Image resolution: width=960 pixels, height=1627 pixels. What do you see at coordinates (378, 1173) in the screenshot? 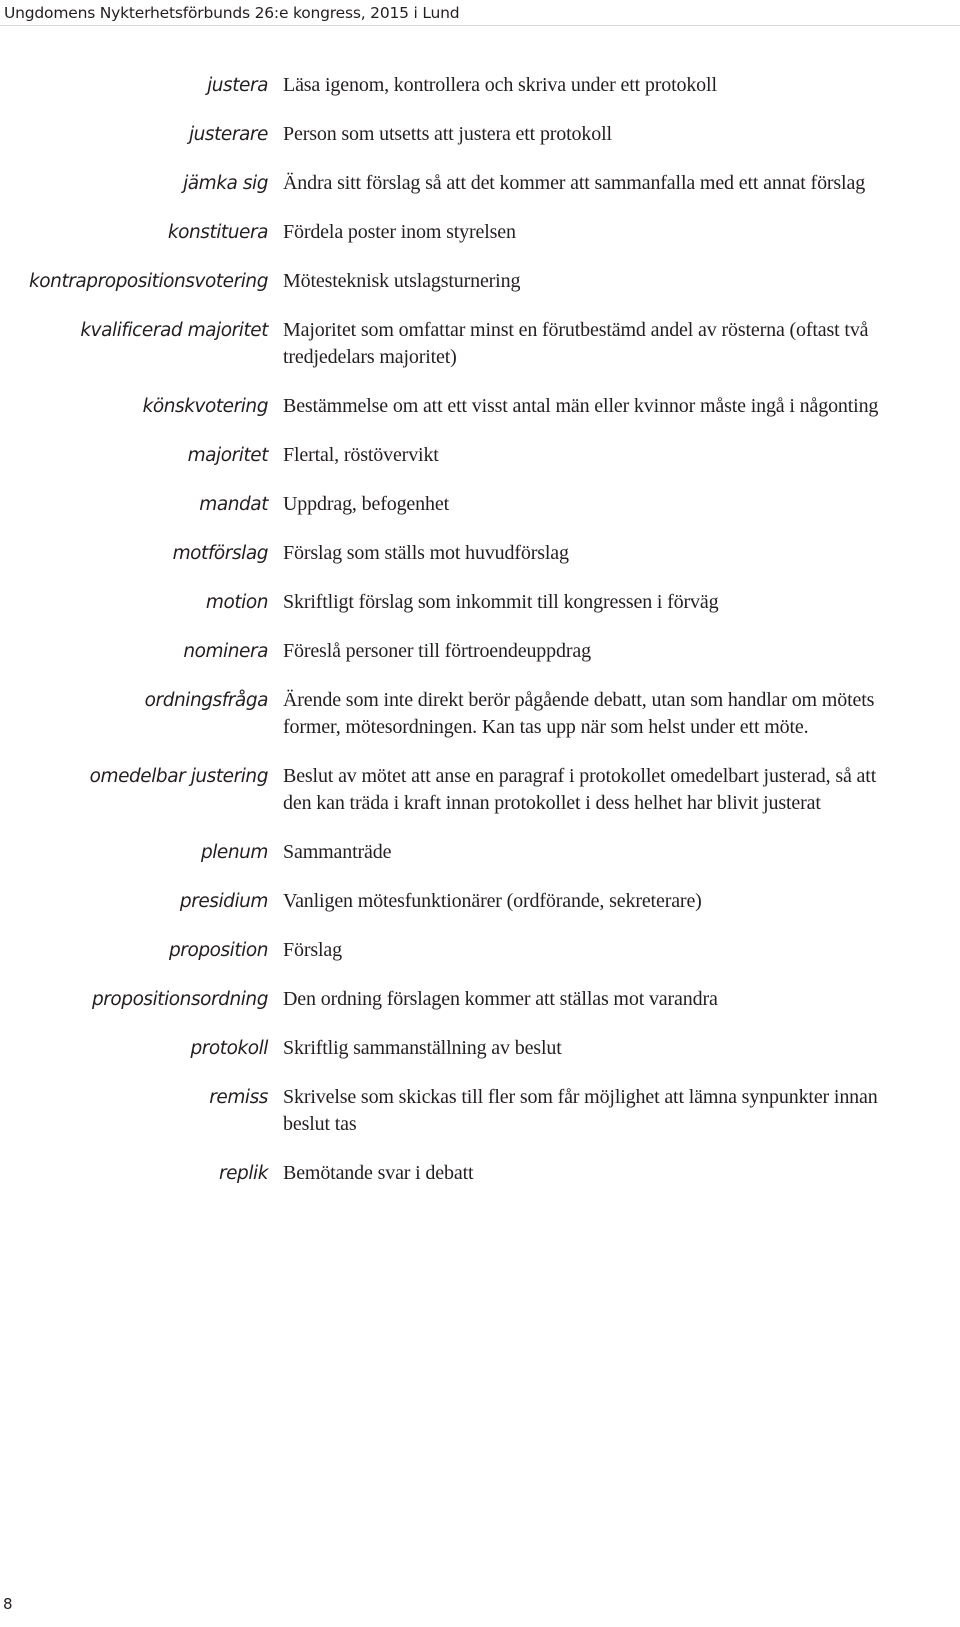
I see `glossary-definition: Bemötande svar i debatt` at bounding box center [378, 1173].